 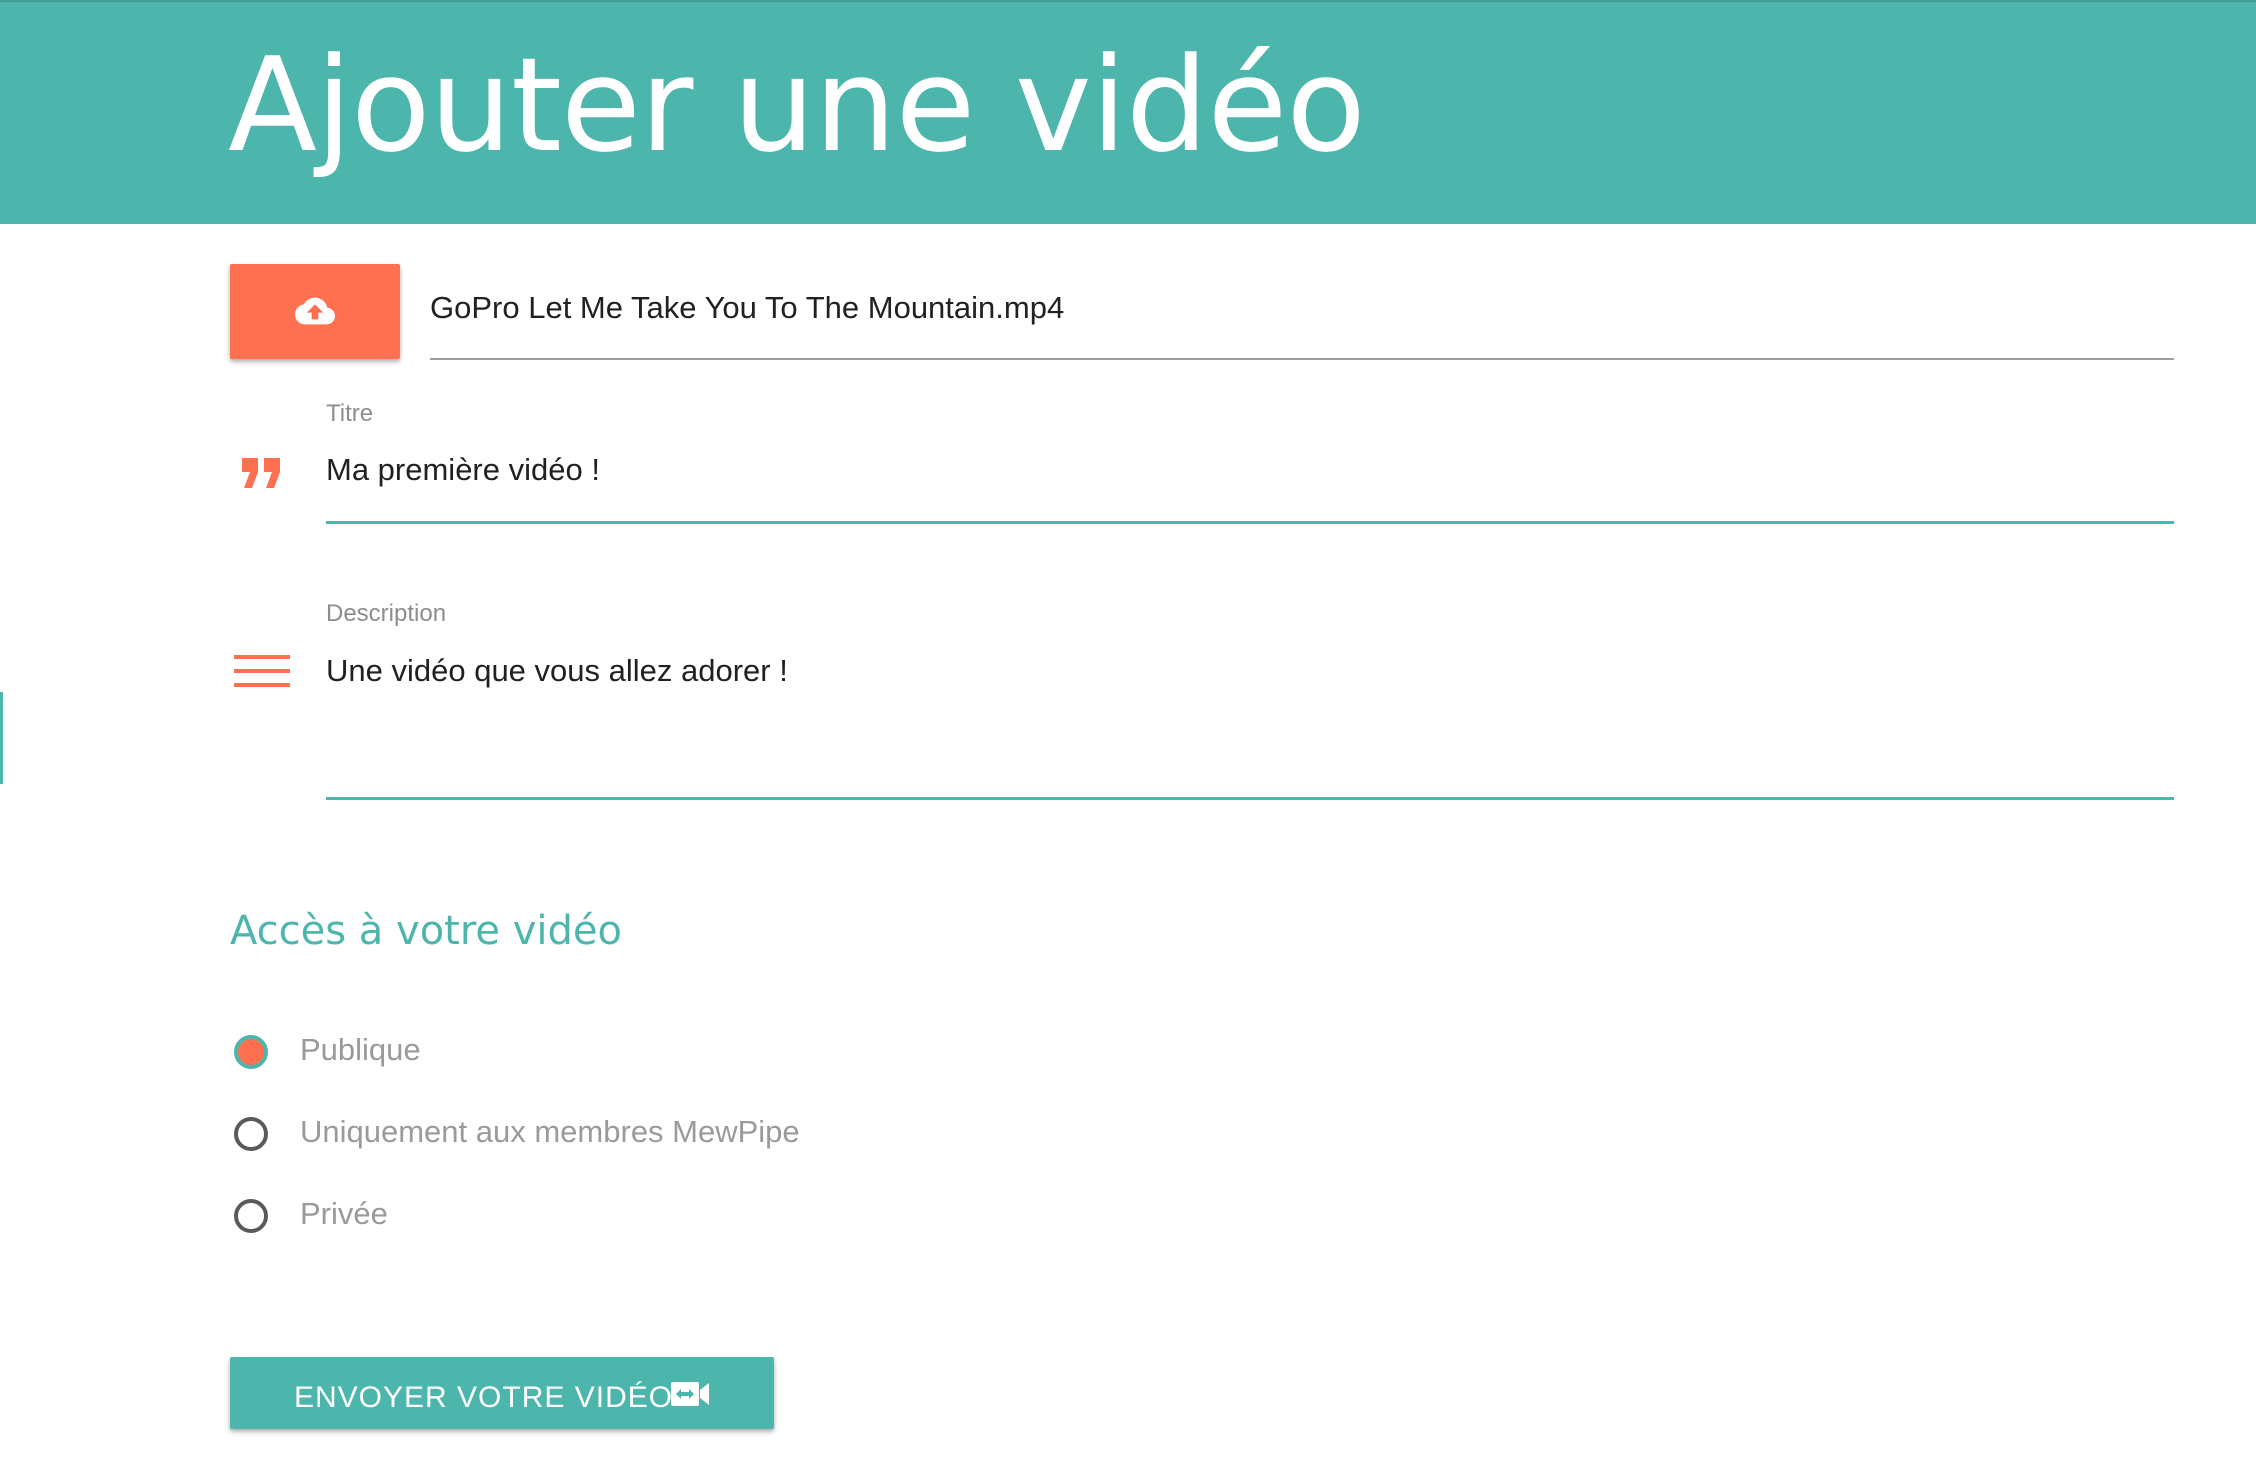 I want to click on upload-button, so click(x=315, y=311).